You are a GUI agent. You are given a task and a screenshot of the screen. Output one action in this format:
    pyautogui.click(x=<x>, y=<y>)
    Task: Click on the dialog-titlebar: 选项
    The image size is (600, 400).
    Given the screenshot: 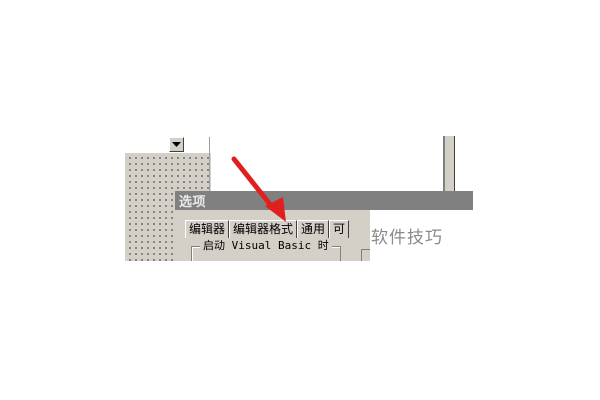 What is the action you would take?
    pyautogui.click(x=324, y=200)
    